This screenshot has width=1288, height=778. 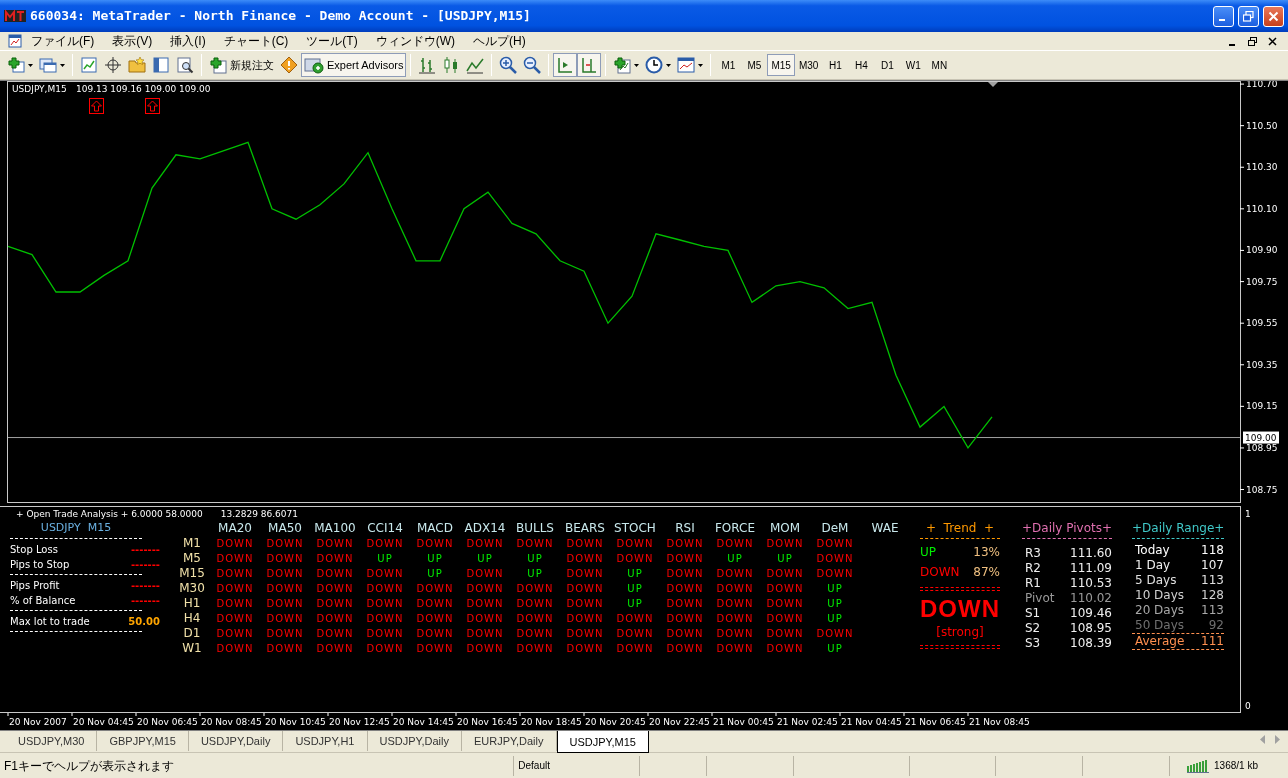 What do you see at coordinates (40, 565) in the screenshot?
I see `field-label: Pips to Stop` at bounding box center [40, 565].